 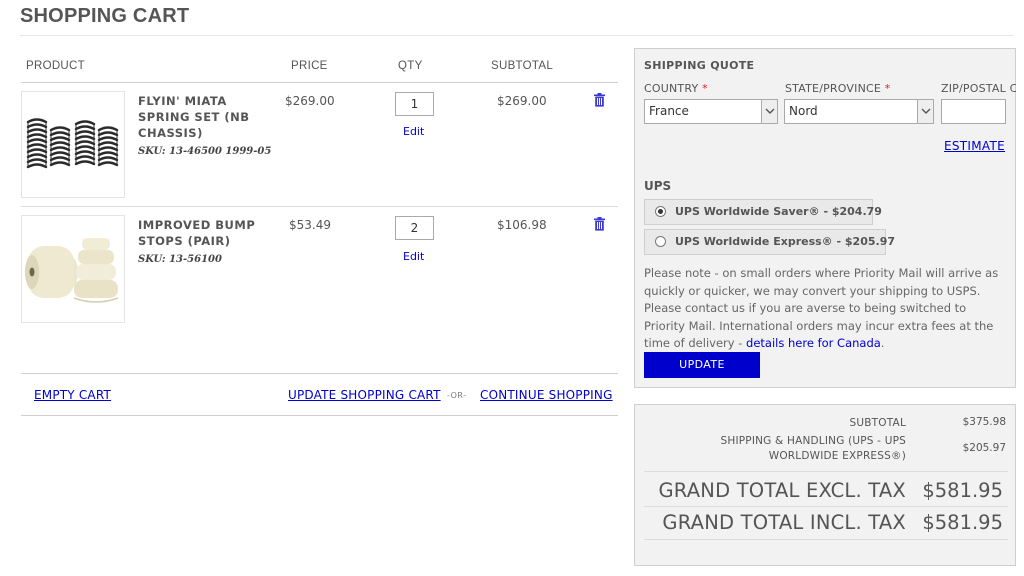 What do you see at coordinates (984, 422) in the screenshot?
I see `subtotal-value: $375.98` at bounding box center [984, 422].